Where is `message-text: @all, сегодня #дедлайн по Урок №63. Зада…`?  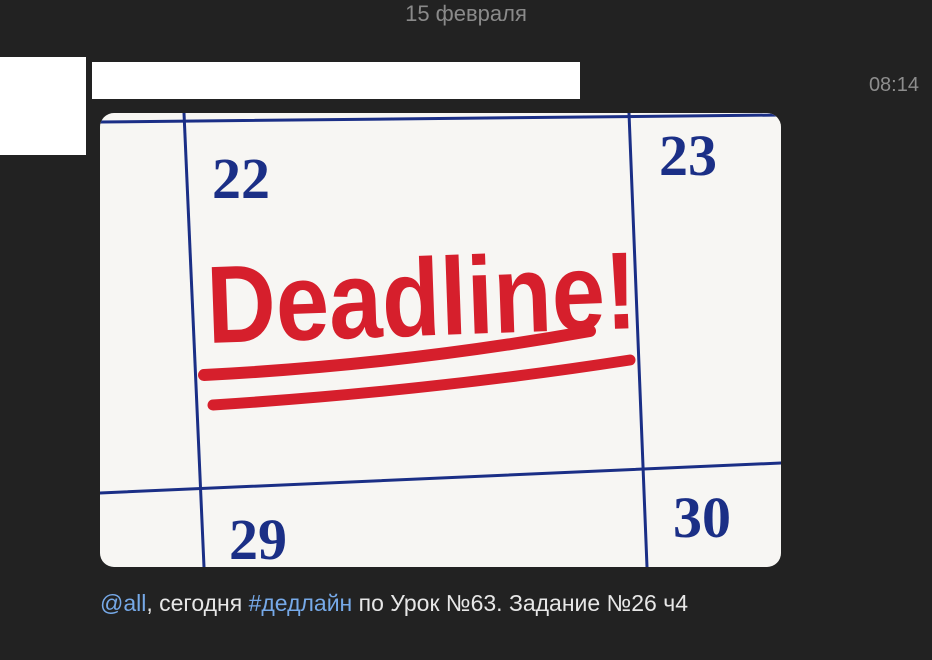 message-text: @all, сегодня #дедлайн по Урок №63. Зада… is located at coordinates (394, 603).